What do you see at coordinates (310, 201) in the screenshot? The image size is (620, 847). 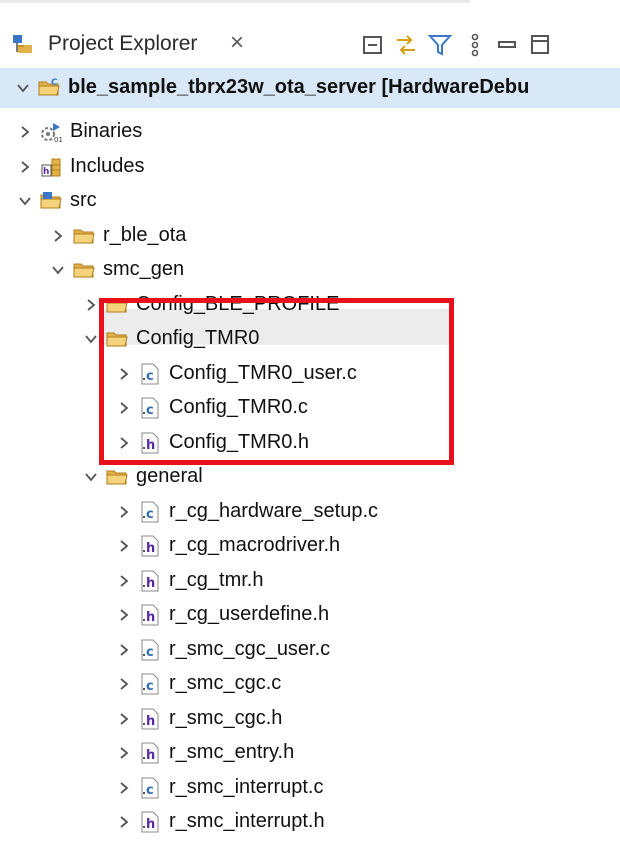 I see `tree-item: src` at bounding box center [310, 201].